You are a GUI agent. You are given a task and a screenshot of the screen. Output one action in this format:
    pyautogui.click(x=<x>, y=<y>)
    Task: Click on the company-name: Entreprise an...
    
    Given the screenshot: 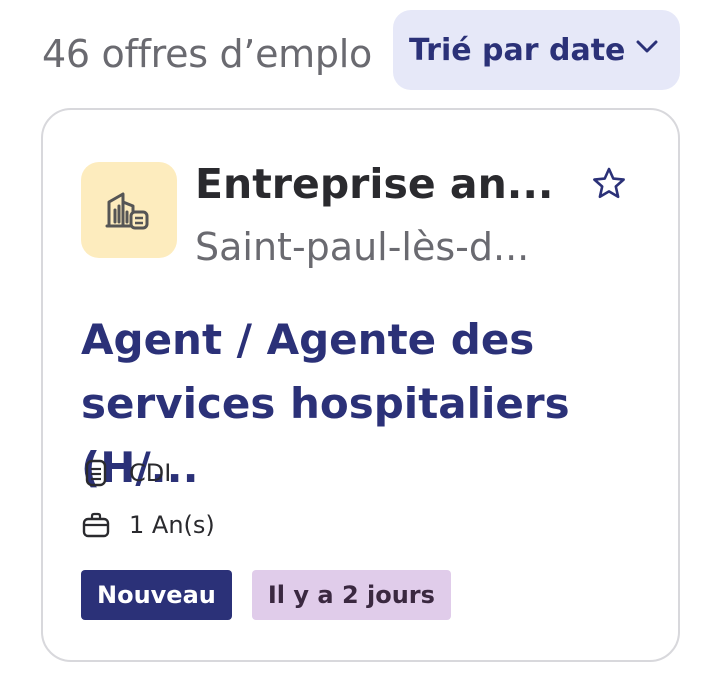 What is the action you would take?
    pyautogui.click(x=374, y=184)
    